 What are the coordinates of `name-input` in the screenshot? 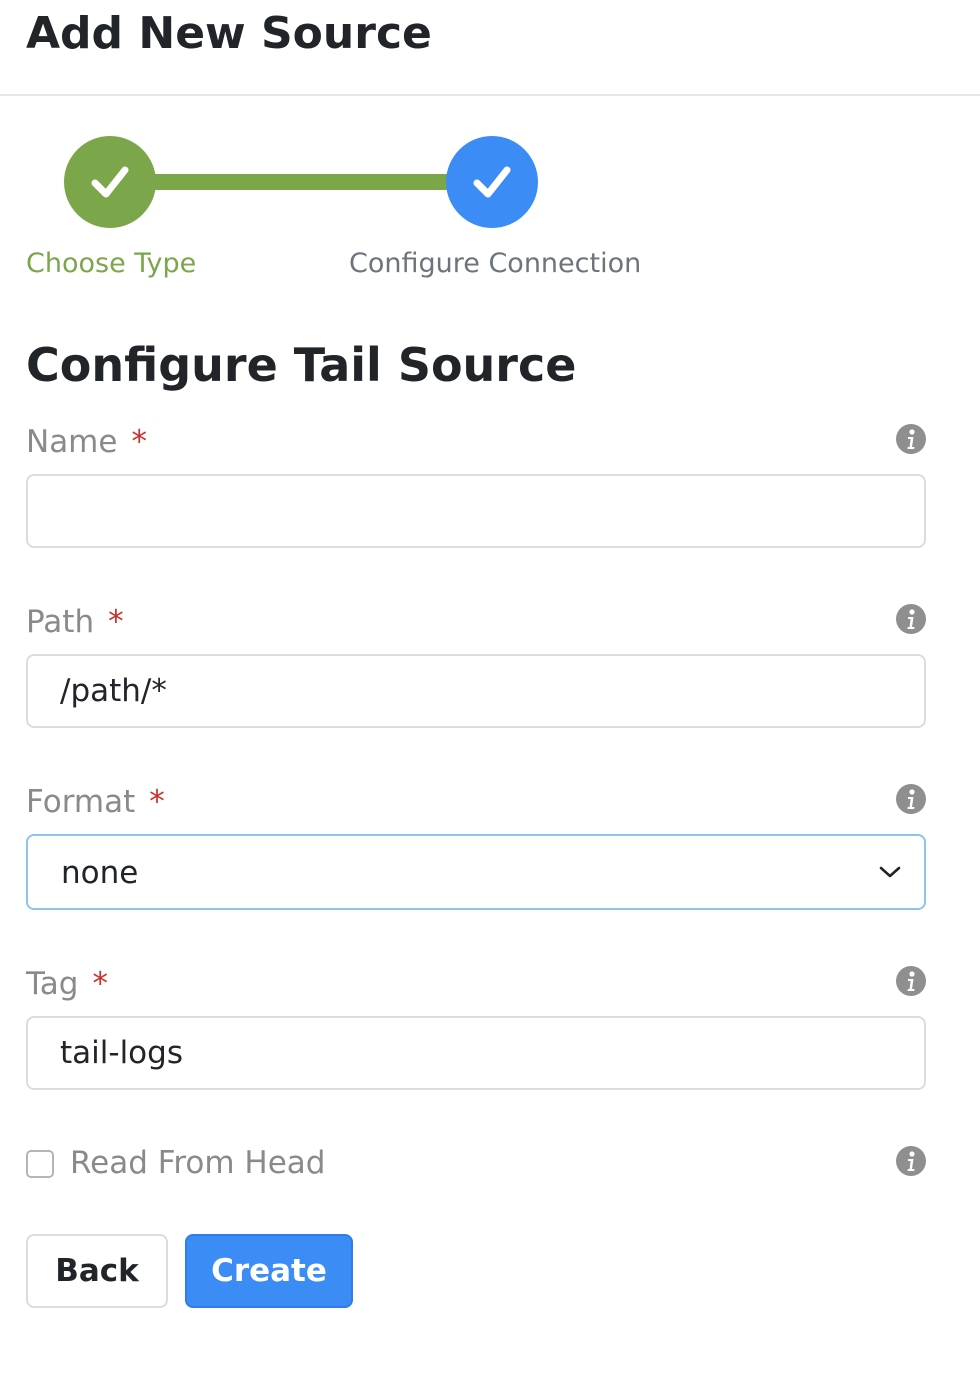 It's located at (476, 511).